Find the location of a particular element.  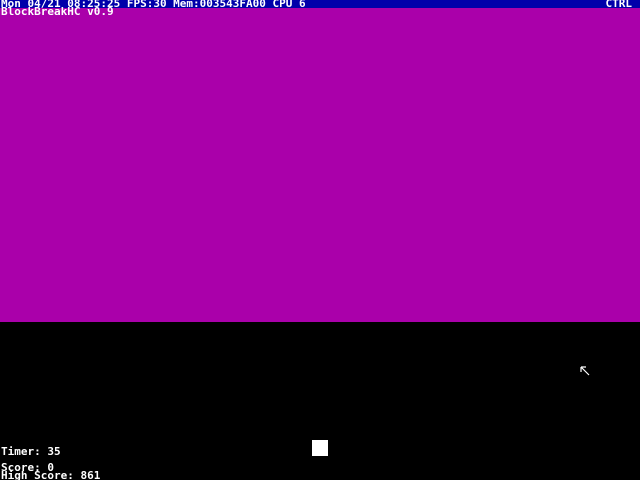

high-score-readout: High Score: 861 is located at coordinates (51, 474).